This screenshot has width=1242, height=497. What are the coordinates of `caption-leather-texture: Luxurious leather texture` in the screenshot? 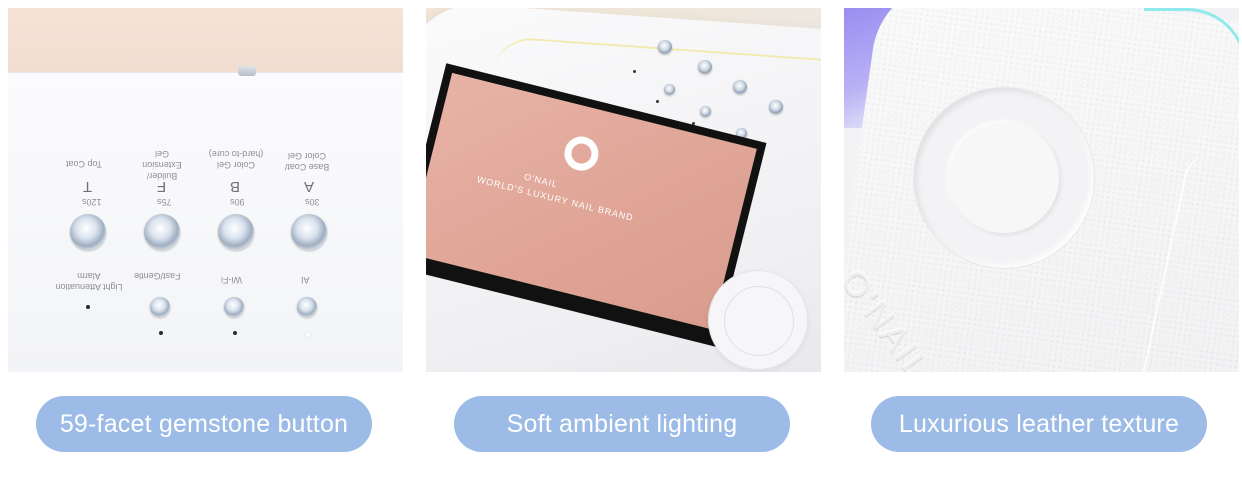 It's located at (1039, 424).